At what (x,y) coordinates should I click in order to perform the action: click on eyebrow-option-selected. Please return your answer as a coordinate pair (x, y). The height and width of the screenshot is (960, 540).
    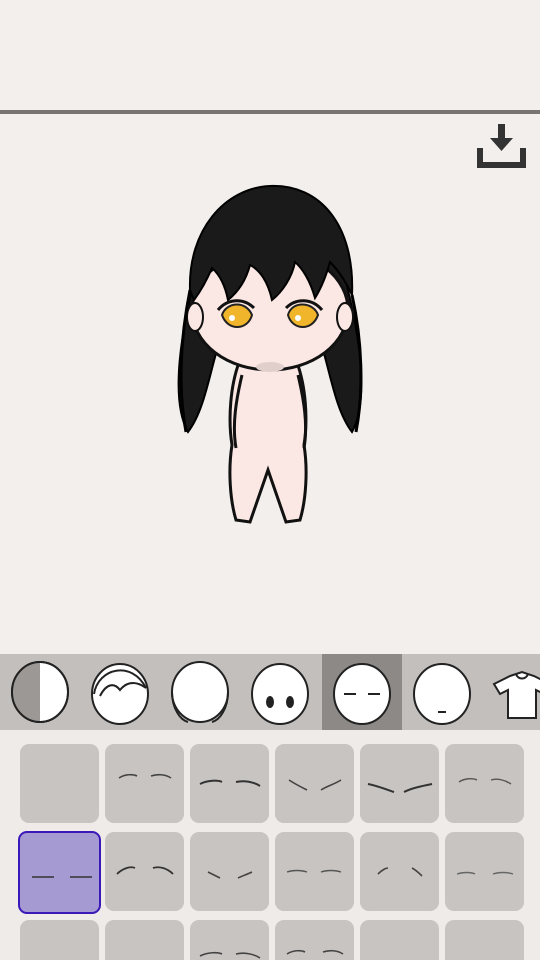
    Looking at the image, I should click on (59, 872).